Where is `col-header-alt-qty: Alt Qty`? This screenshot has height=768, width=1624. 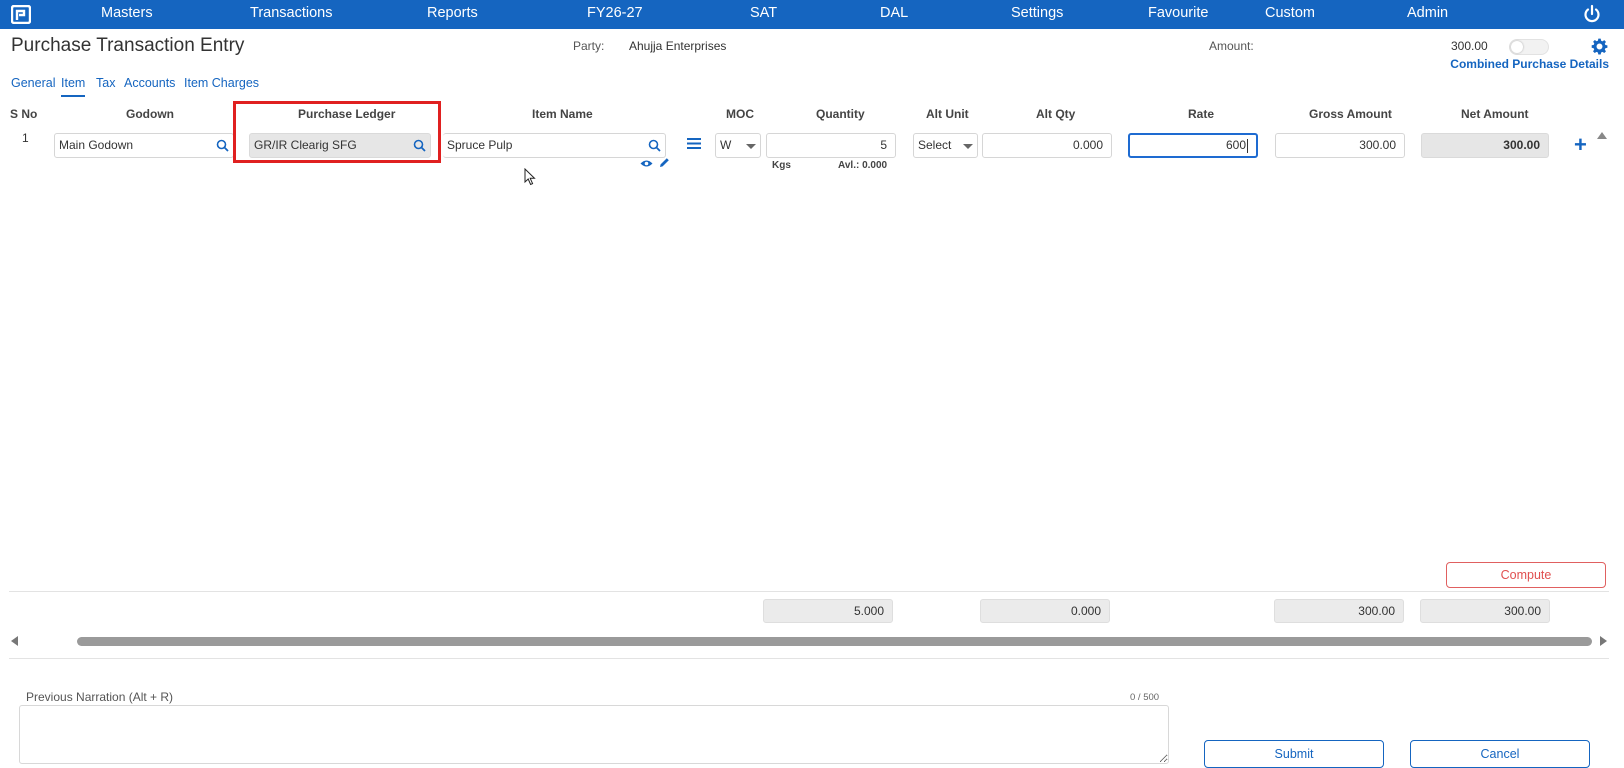 col-header-alt-qty: Alt Qty is located at coordinates (1056, 114).